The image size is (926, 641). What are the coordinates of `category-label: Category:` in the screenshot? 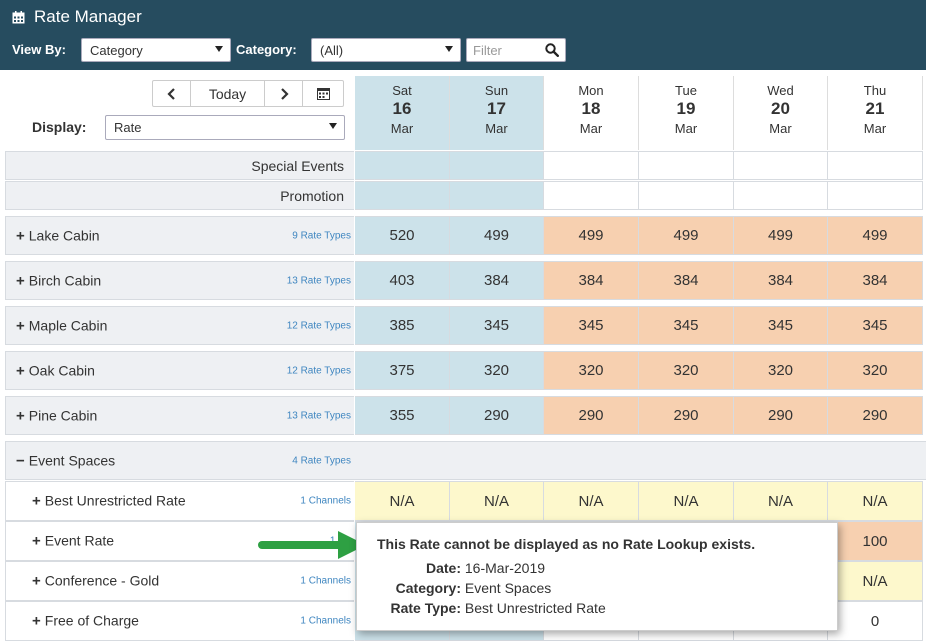 It's located at (266, 49).